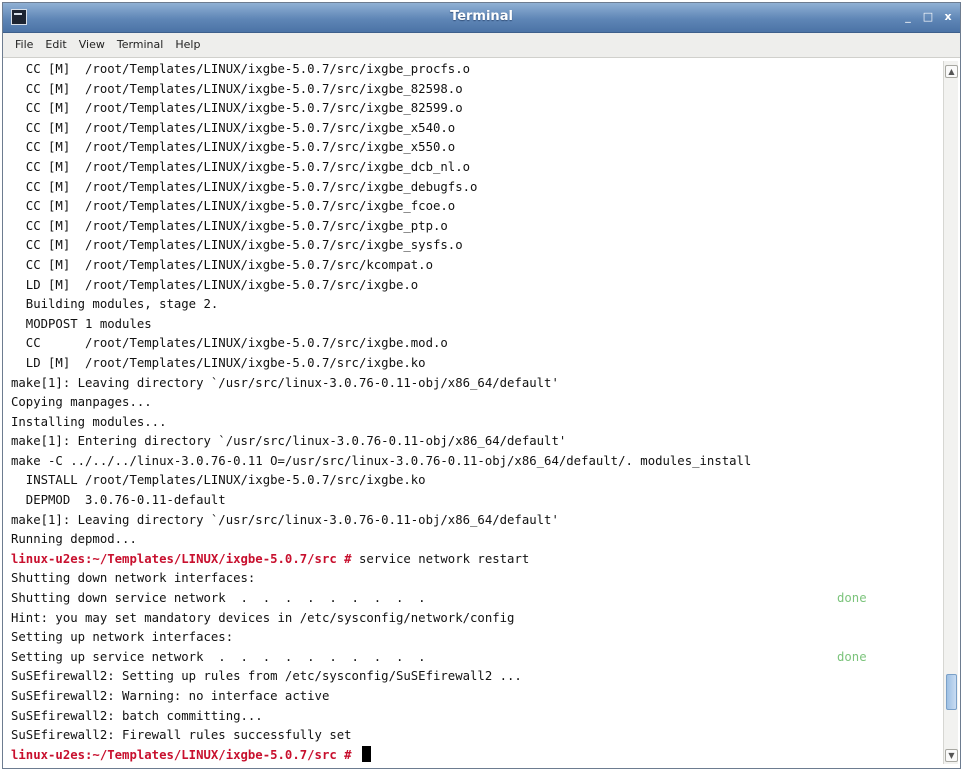 This screenshot has height=773, width=965. What do you see at coordinates (951, 755) in the screenshot?
I see `scroll-down-arrow-icon: ▼` at bounding box center [951, 755].